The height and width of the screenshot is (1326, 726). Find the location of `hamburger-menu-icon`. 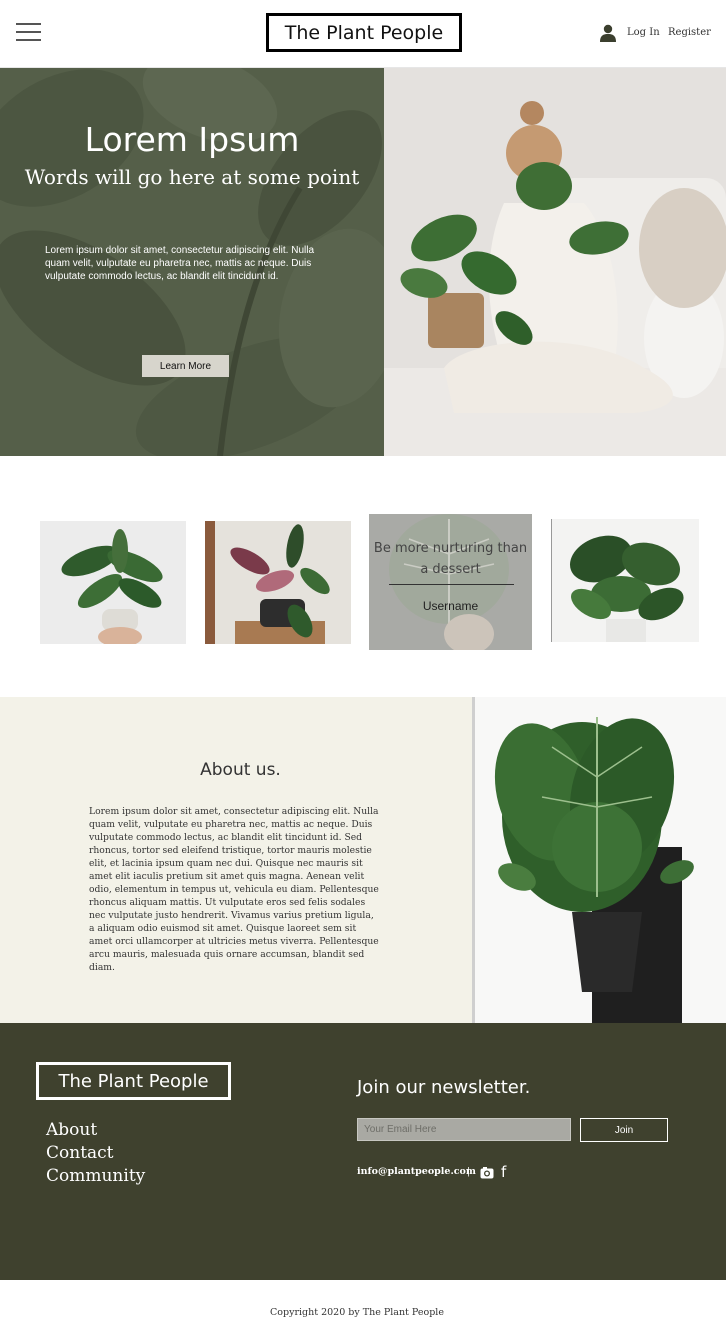

hamburger-menu-icon is located at coordinates (28, 32).